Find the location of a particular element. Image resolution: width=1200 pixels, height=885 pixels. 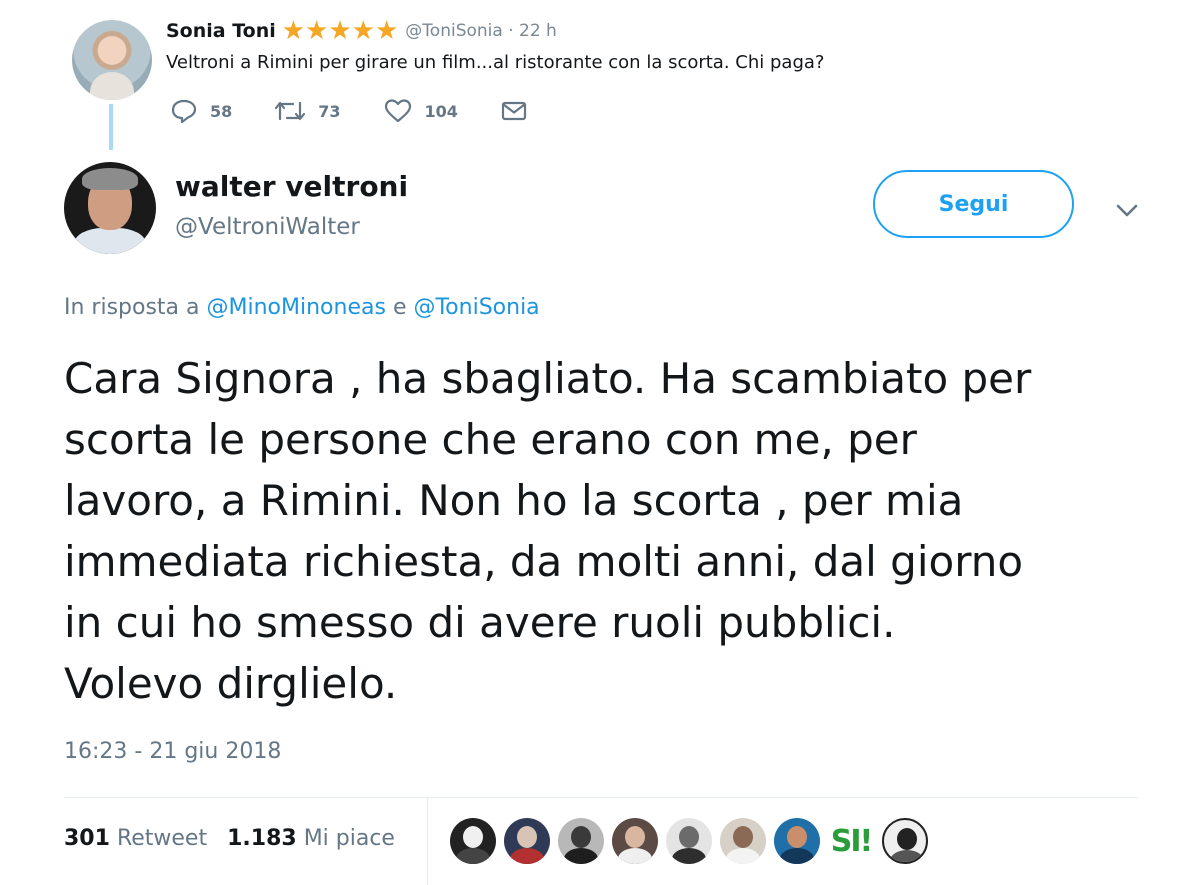

thread-connector-line is located at coordinates (111, 127).